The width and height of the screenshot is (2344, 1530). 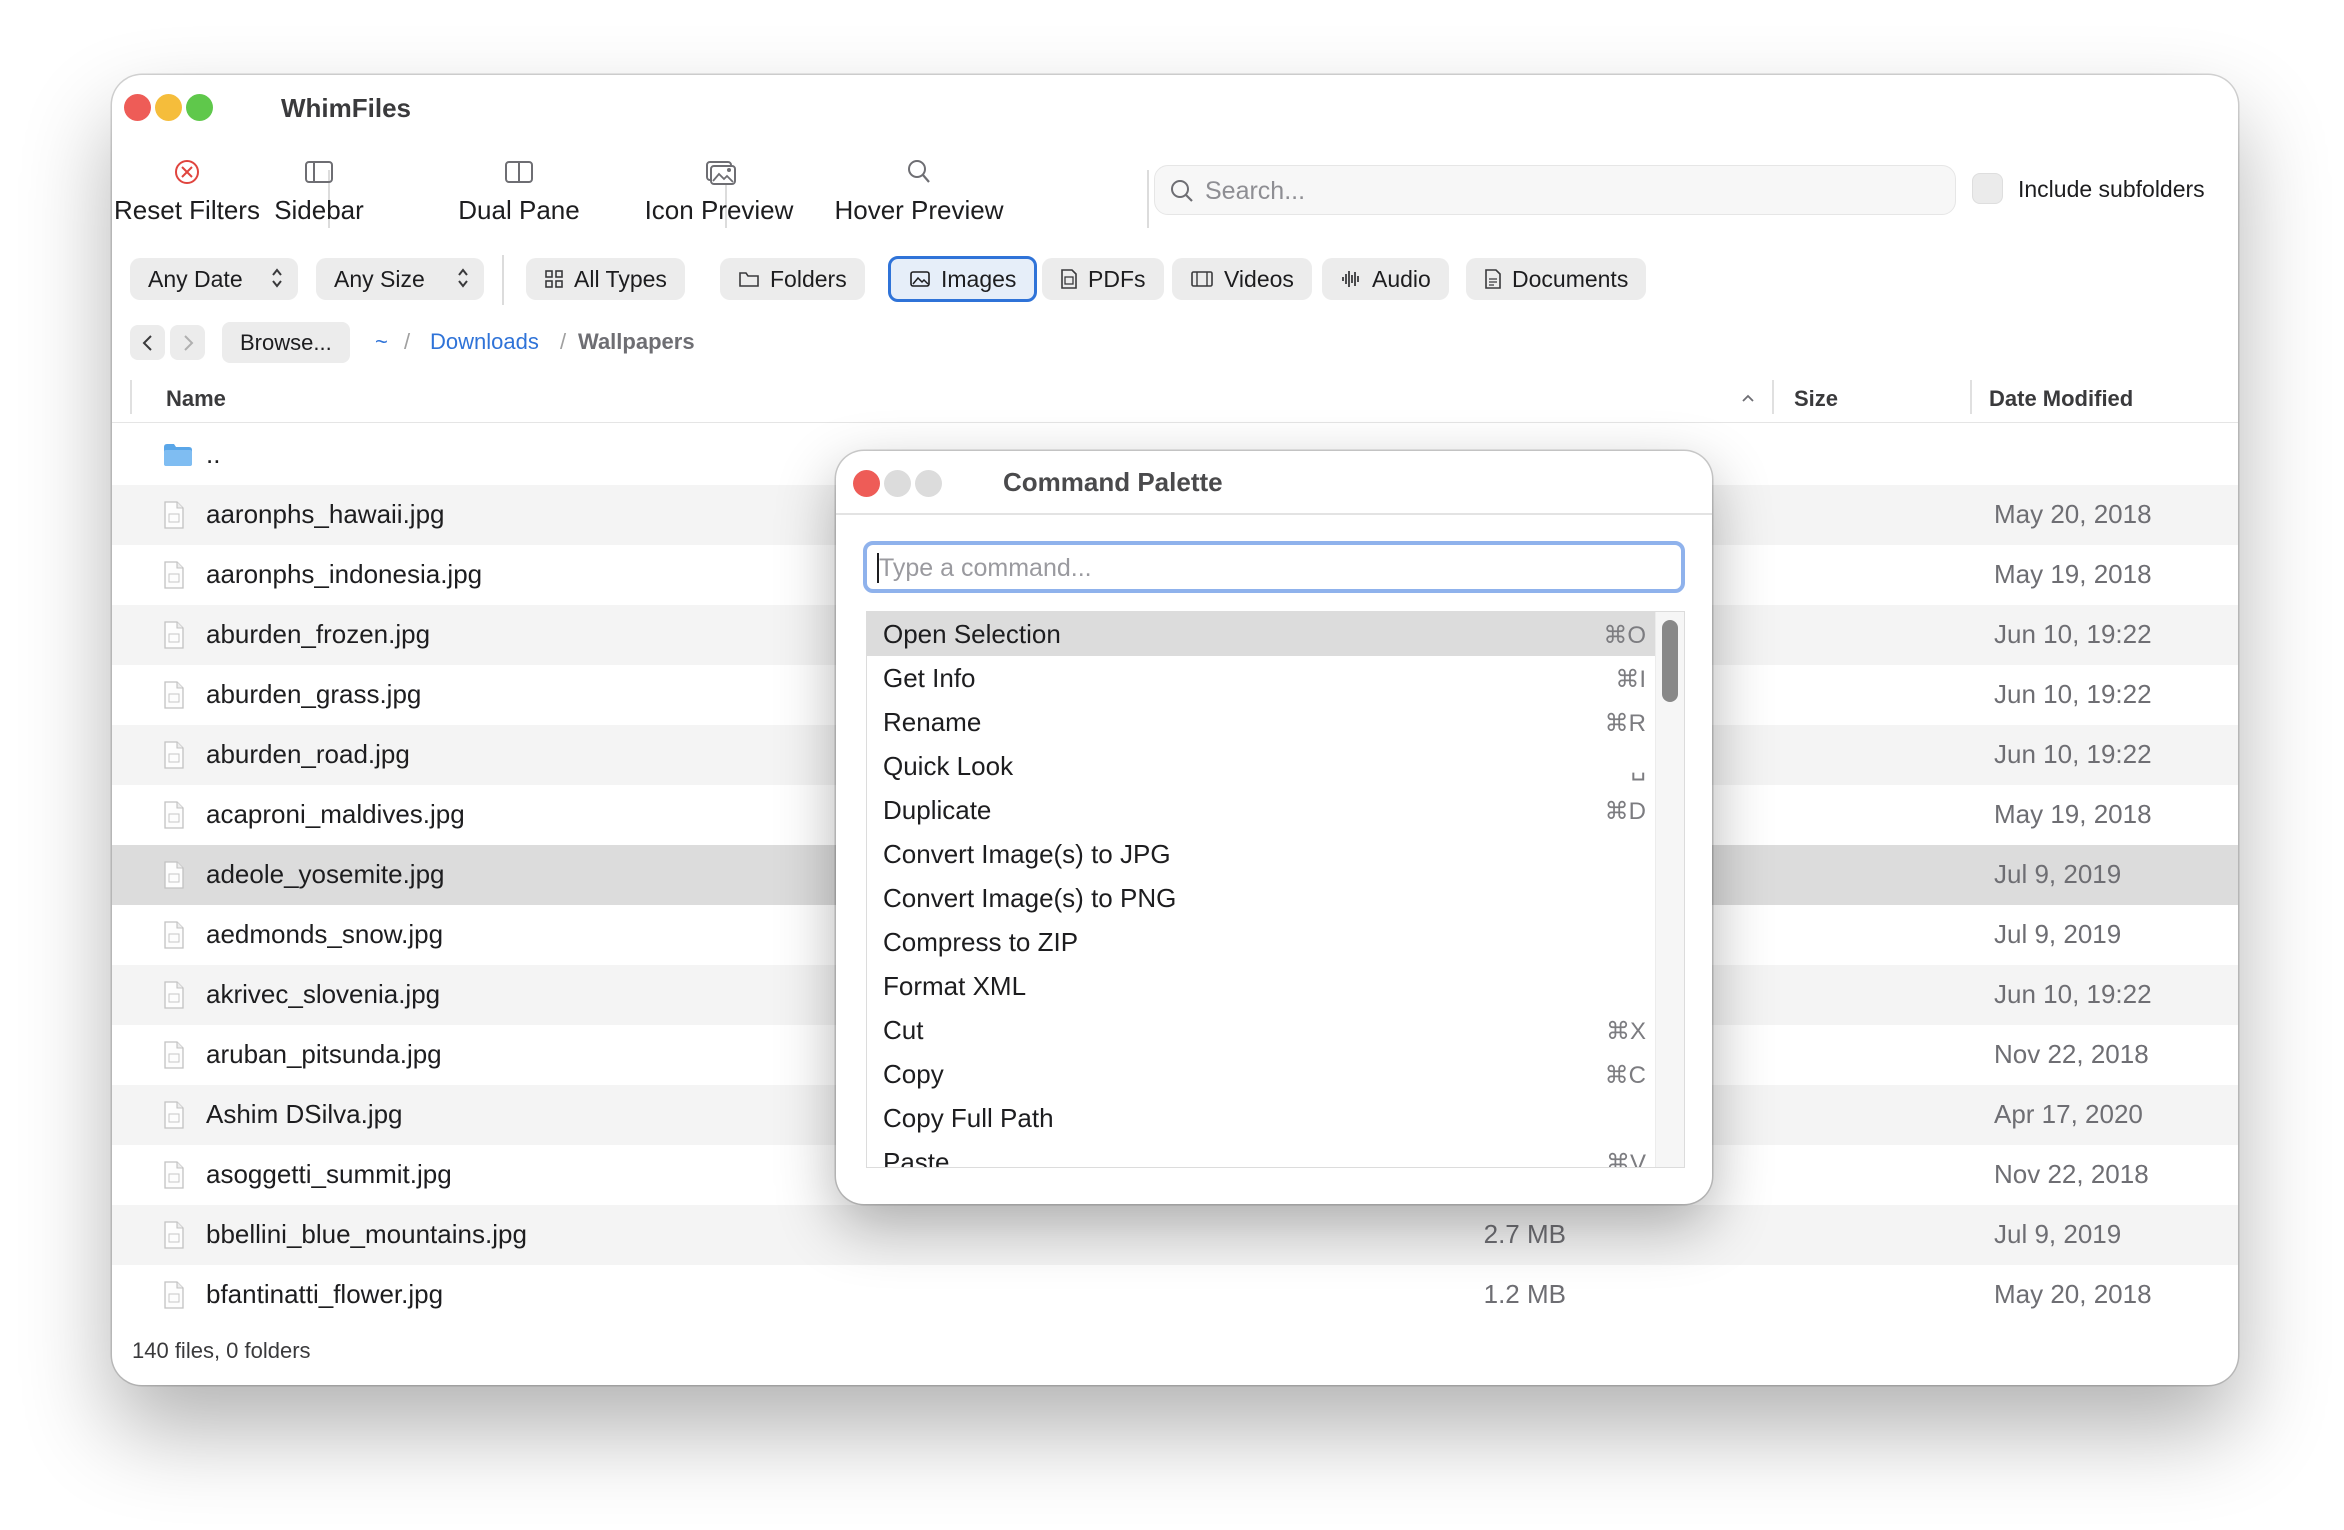 What do you see at coordinates (318, 634) in the screenshot?
I see `file-name: aburden_frozen.jpg` at bounding box center [318, 634].